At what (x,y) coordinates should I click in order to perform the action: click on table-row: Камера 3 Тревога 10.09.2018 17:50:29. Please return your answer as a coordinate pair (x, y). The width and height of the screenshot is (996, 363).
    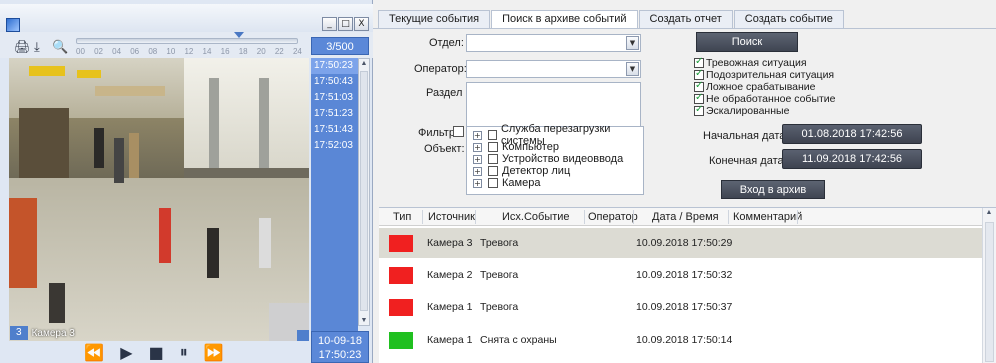
    Looking at the image, I should click on (680, 243).